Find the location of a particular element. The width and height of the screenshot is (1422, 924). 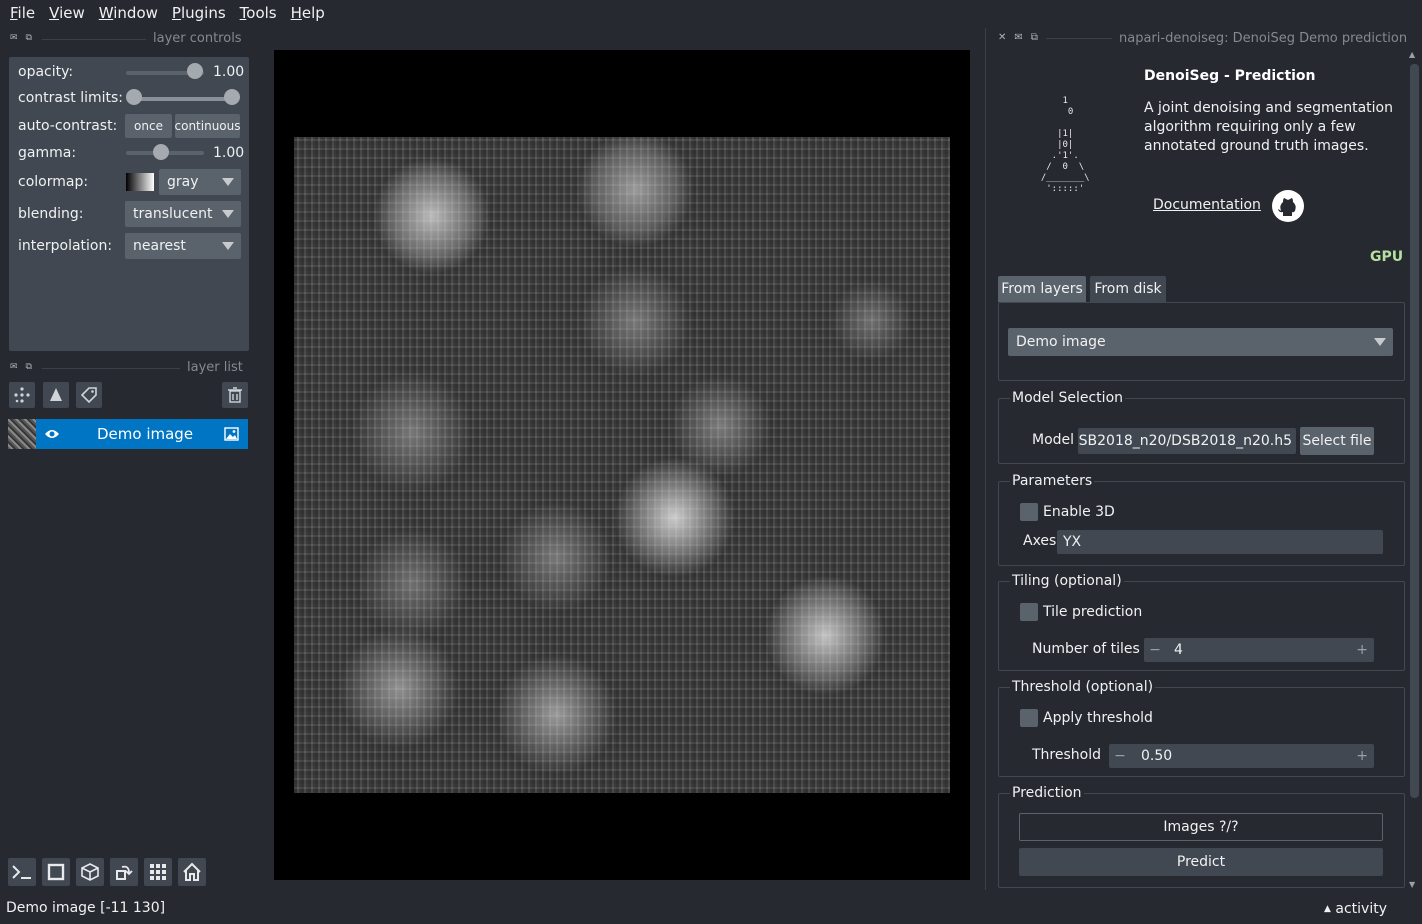

scroll-down-icon: ▼ is located at coordinates (1412, 884).